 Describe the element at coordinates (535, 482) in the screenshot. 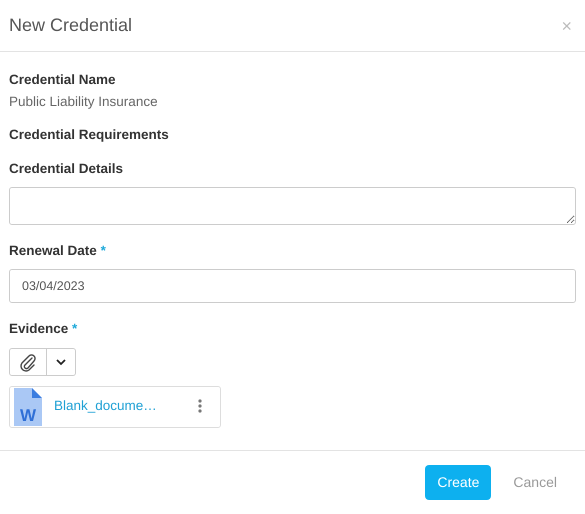

I see `cancel-button: Cancel` at that location.